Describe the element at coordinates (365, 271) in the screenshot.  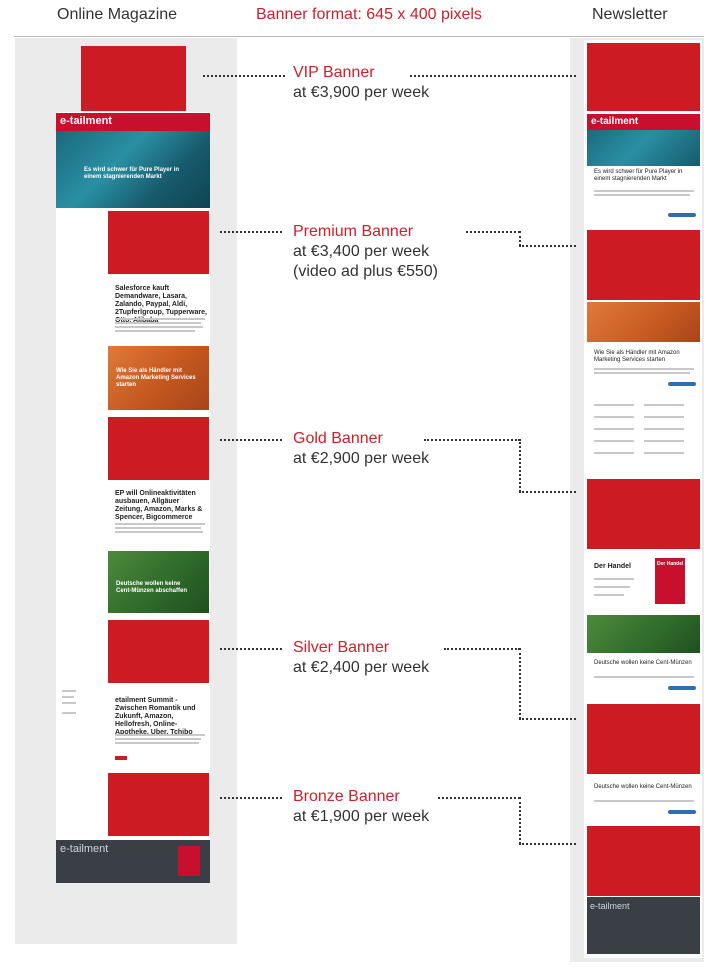
I see `premium-banner-note: (video ad plus €550)` at that location.